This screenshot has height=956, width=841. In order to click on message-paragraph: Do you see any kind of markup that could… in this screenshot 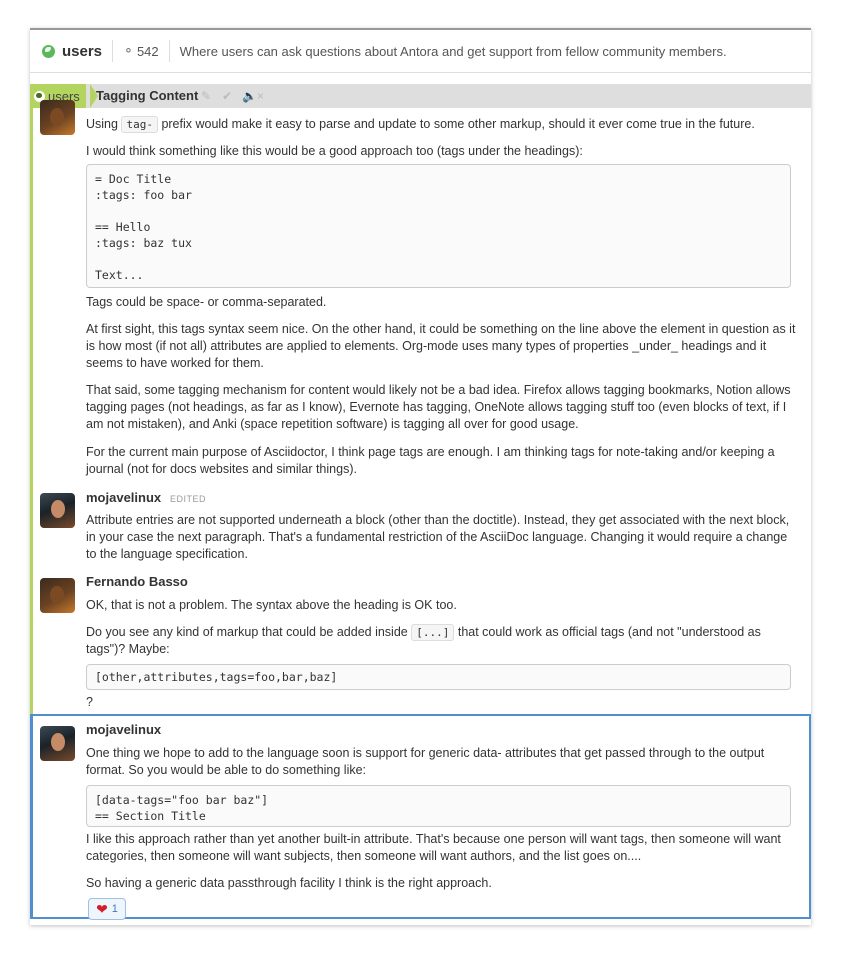, I will do `click(441, 641)`.